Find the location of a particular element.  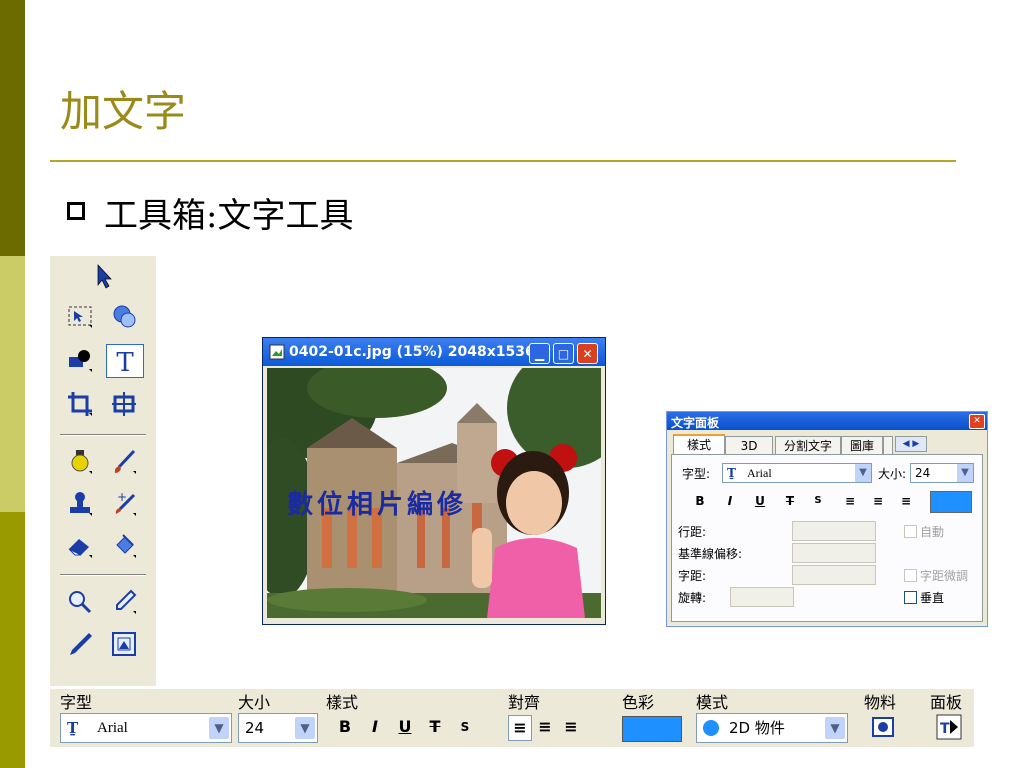

align-right-button: ≡ is located at coordinates (906, 501).